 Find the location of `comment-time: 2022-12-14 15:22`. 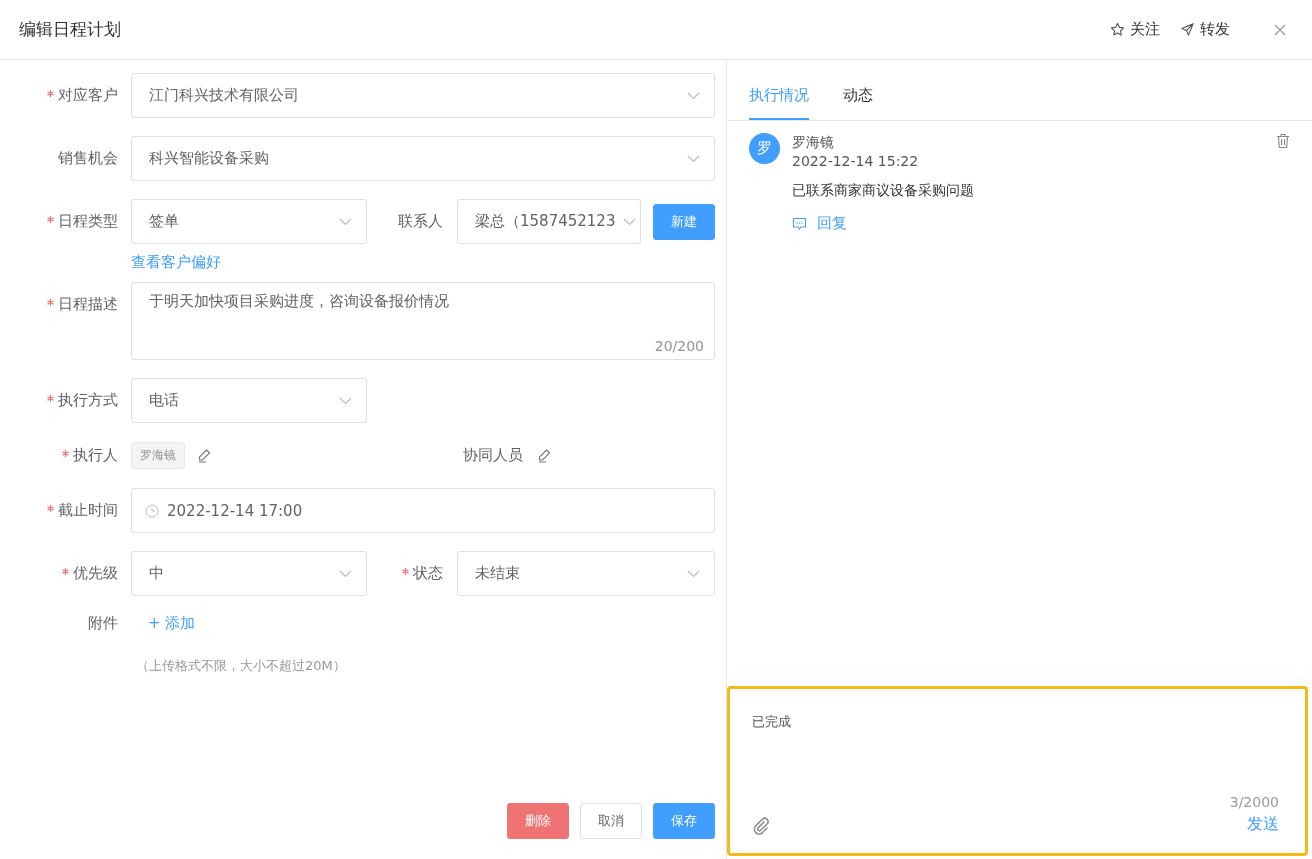

comment-time: 2022-12-14 15:22 is located at coordinates (855, 161).